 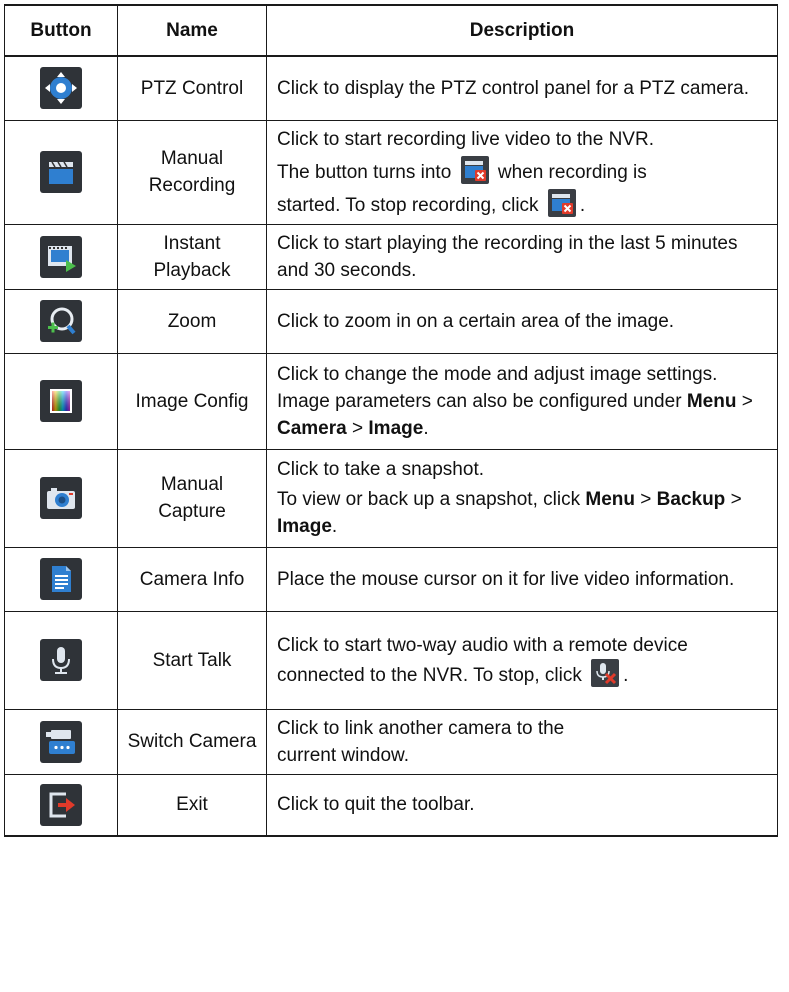 I want to click on document-icon, so click(x=61, y=579).